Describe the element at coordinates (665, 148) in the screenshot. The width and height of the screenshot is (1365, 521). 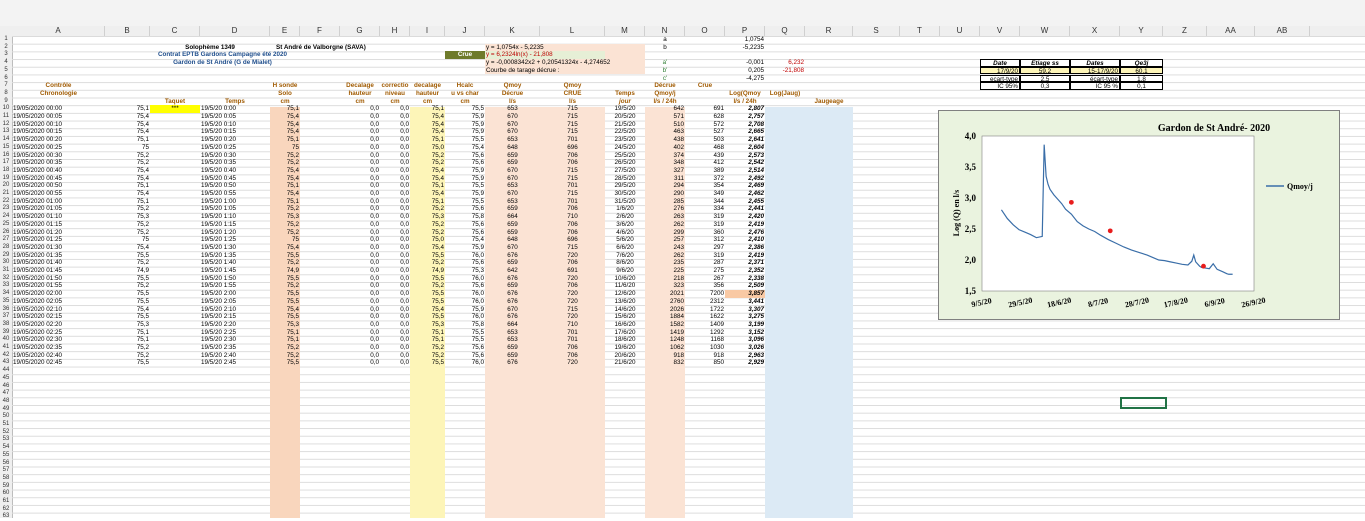
I see `table-cell: 402` at that location.